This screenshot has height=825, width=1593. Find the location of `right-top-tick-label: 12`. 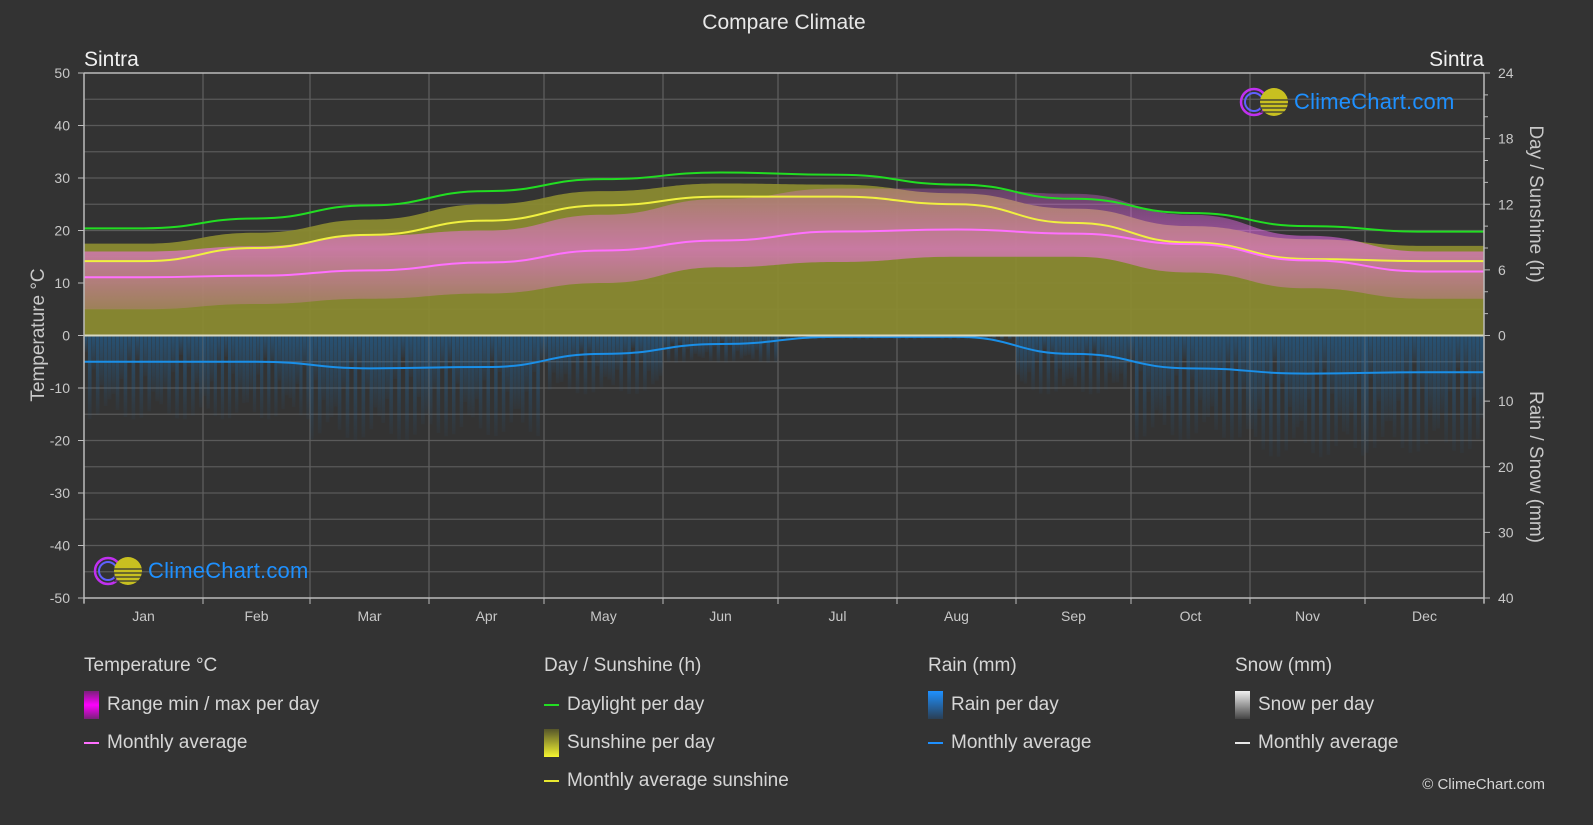

right-top-tick-label: 12 is located at coordinates (1506, 204).